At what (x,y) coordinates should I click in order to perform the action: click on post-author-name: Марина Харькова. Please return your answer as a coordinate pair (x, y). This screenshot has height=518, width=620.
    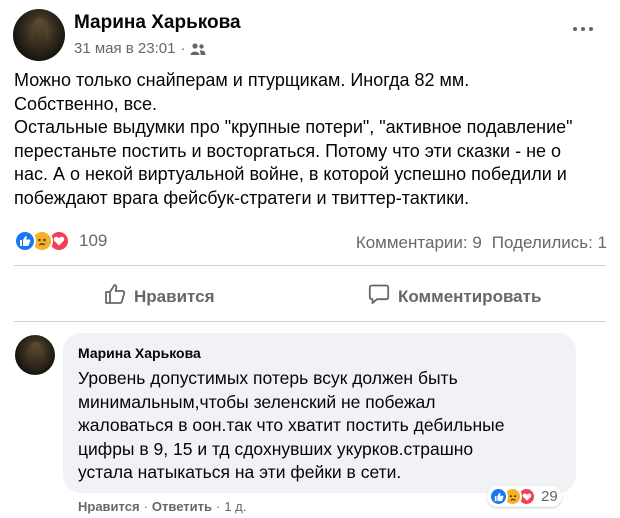
    Looking at the image, I should click on (157, 23).